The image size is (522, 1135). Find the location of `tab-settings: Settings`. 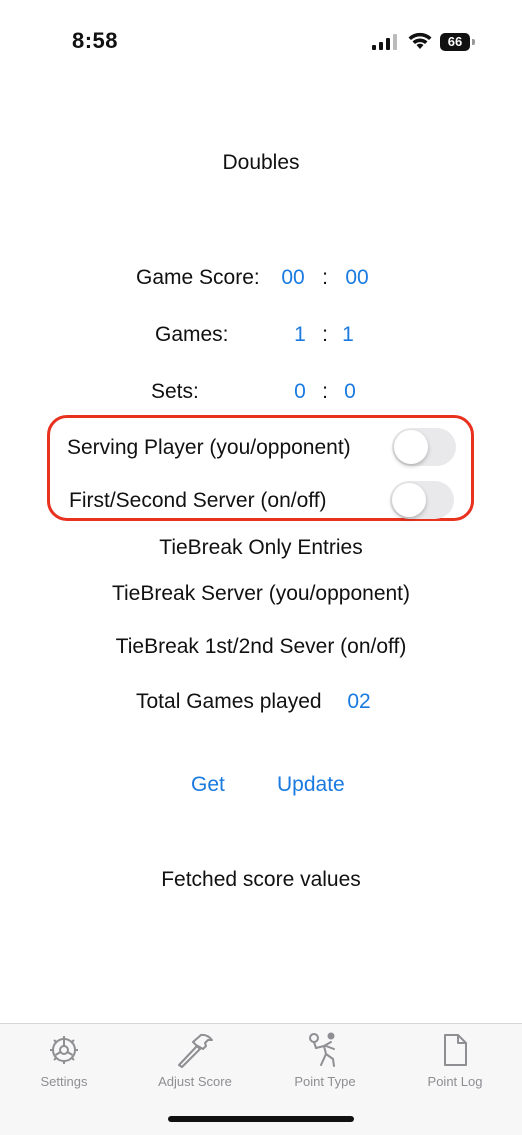

tab-settings: Settings is located at coordinates (64, 1060).